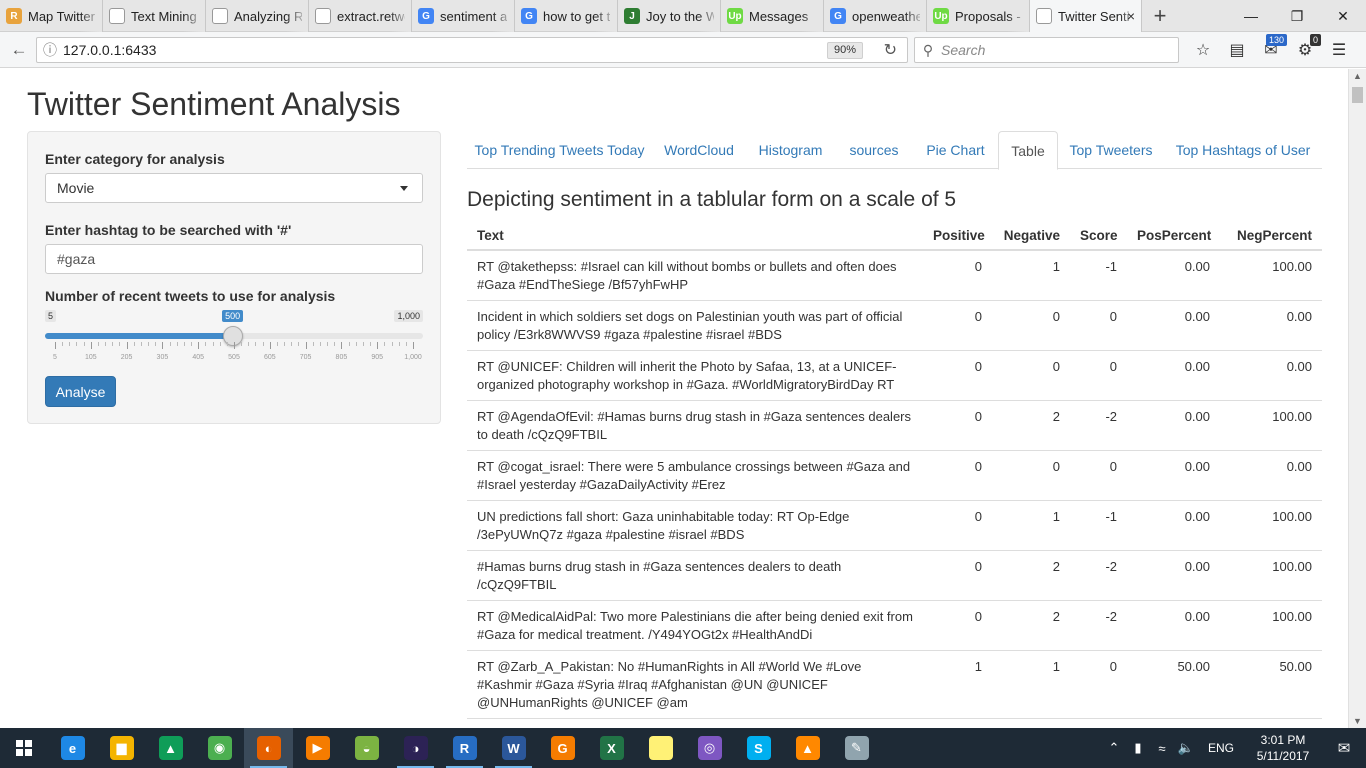  What do you see at coordinates (1243, 150) in the screenshot?
I see `tab-top-hashtags-of-user: Top Hashtags of User` at bounding box center [1243, 150].